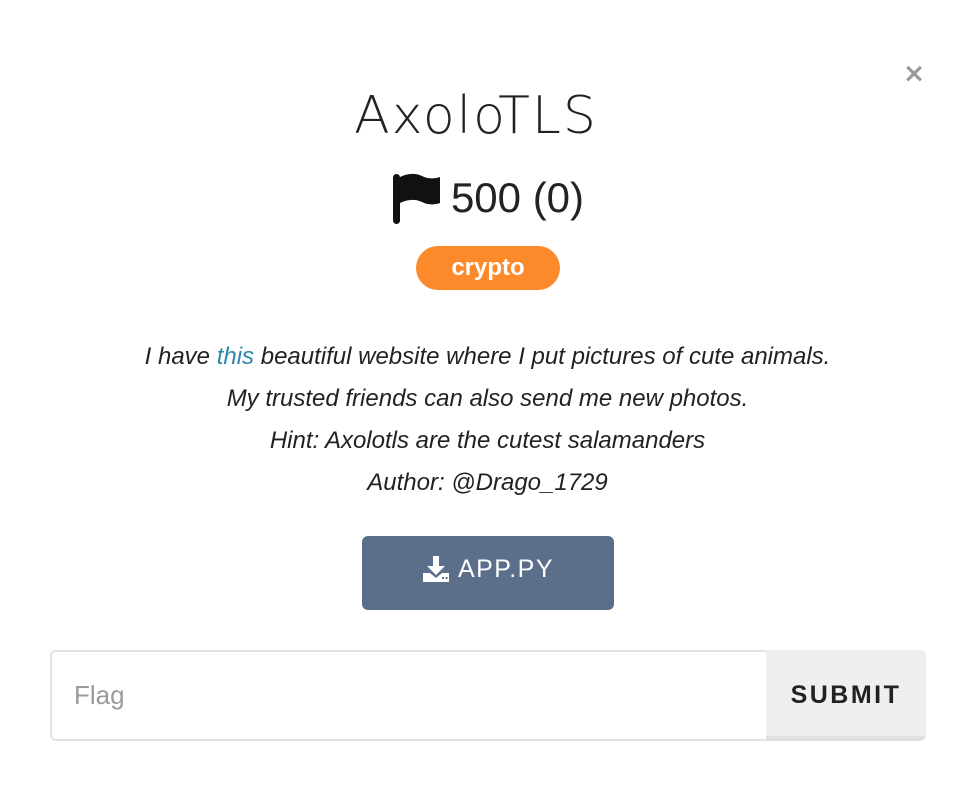 The width and height of the screenshot is (980, 810). What do you see at coordinates (235, 356) in the screenshot?
I see `description-link: this` at bounding box center [235, 356].